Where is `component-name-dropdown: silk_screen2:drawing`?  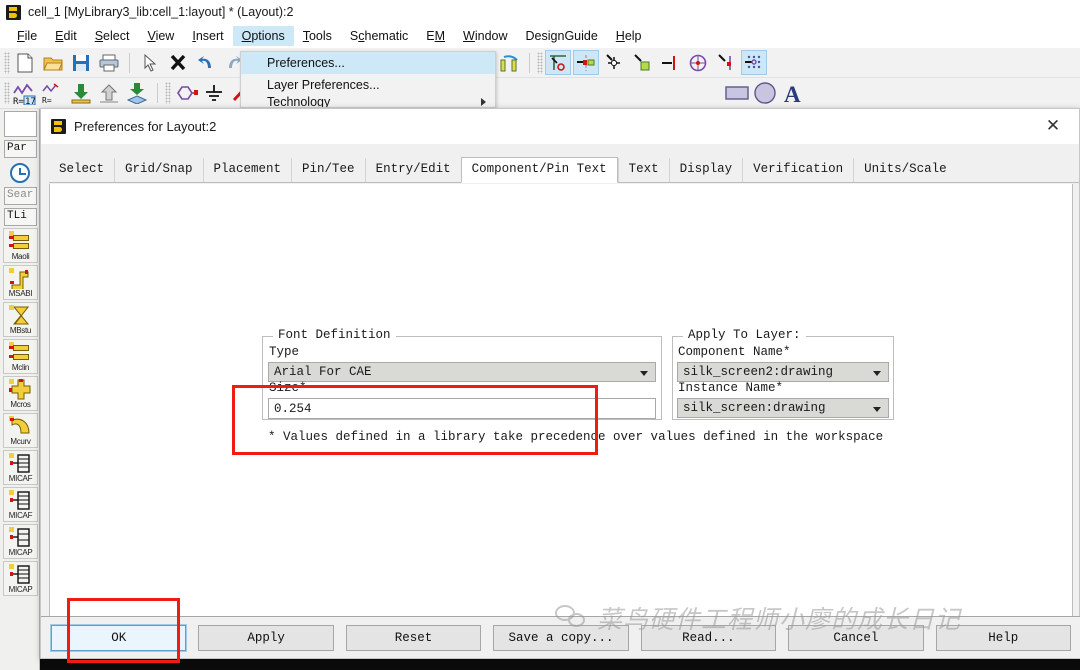
component-name-dropdown: silk_screen2:drawing is located at coordinates (783, 372).